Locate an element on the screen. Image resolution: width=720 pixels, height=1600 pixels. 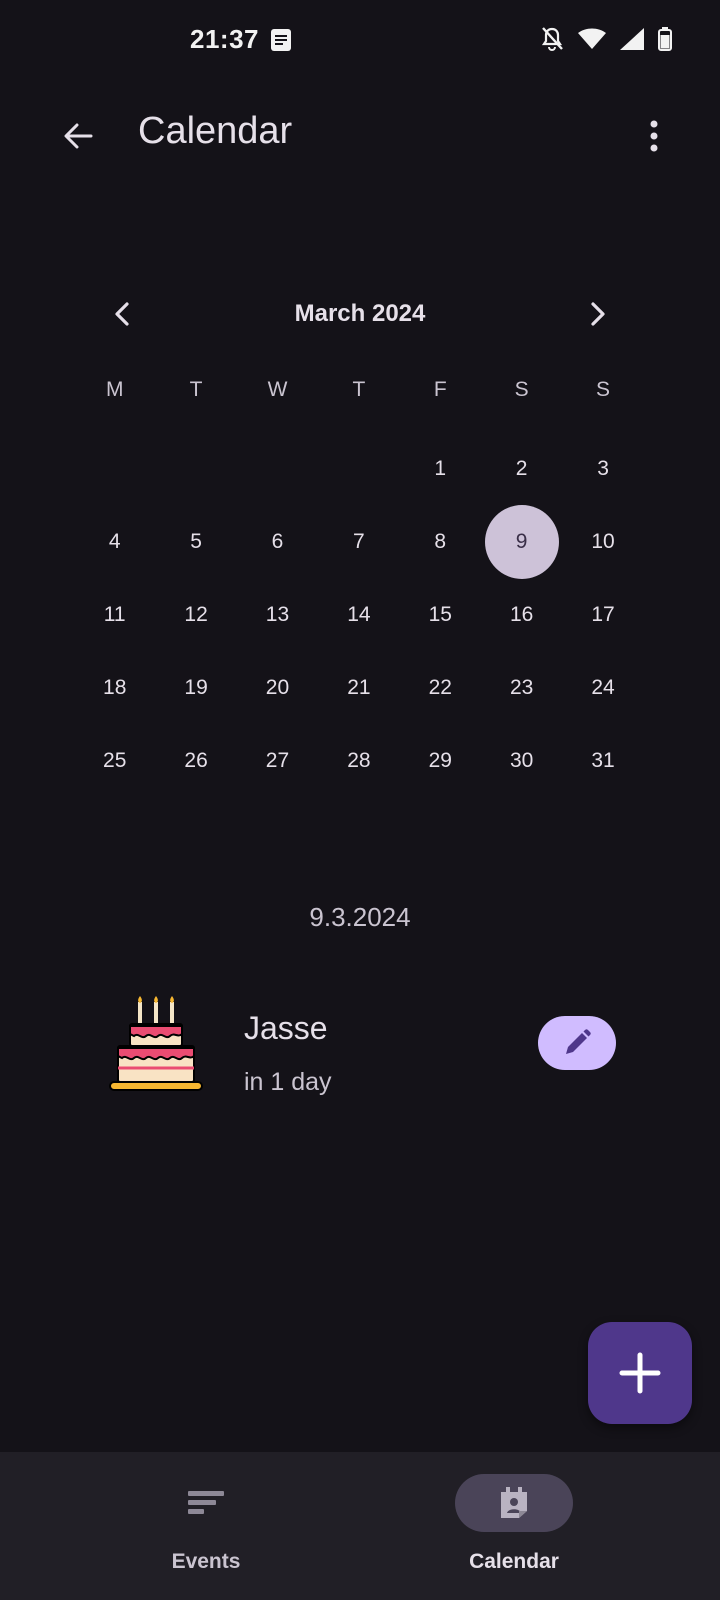
next-month-button is located at coordinates (598, 314).